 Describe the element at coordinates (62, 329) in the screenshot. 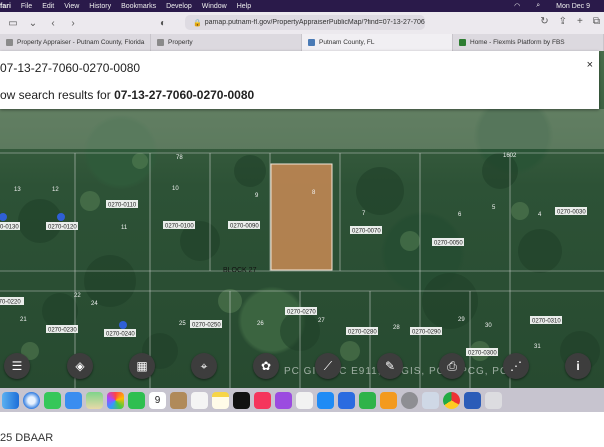

I see `parcel-label: 0270-0230` at that location.